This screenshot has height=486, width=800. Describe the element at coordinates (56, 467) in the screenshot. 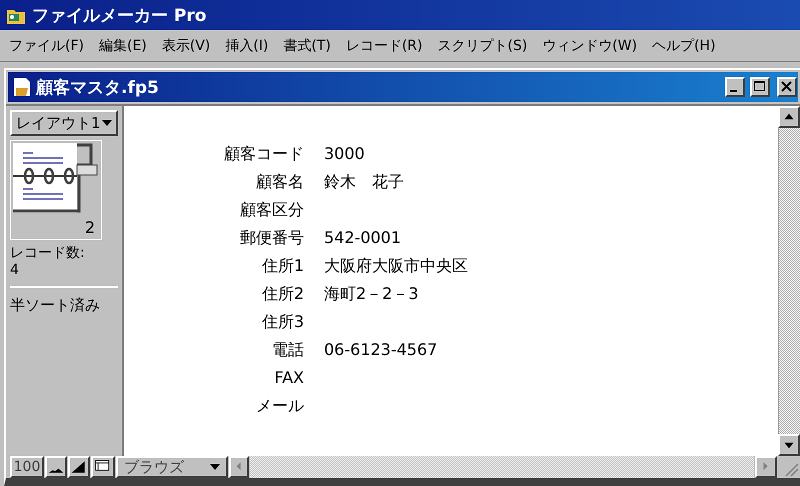

I see `zoom-out-icon` at that location.